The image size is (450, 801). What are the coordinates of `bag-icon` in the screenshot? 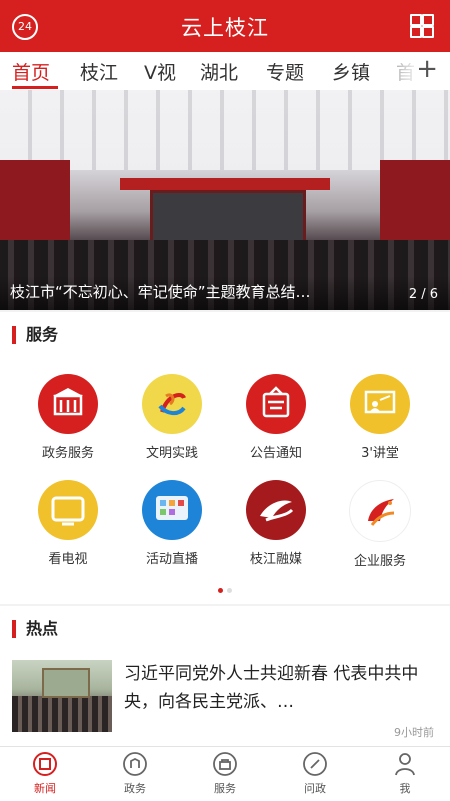 It's located at (225, 764).